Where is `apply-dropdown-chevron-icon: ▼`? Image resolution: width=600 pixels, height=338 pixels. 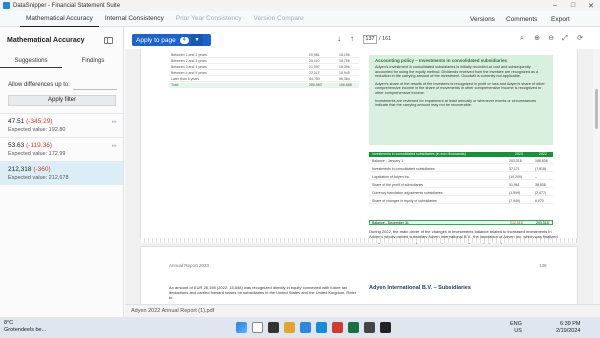 apply-dropdown-chevron-icon: ▼ is located at coordinates (197, 40).